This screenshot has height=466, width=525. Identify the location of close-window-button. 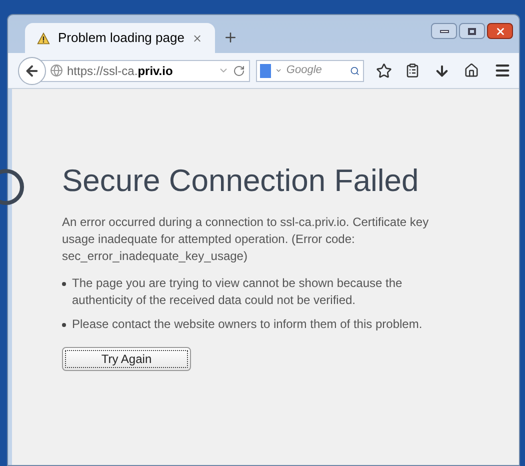
(500, 31).